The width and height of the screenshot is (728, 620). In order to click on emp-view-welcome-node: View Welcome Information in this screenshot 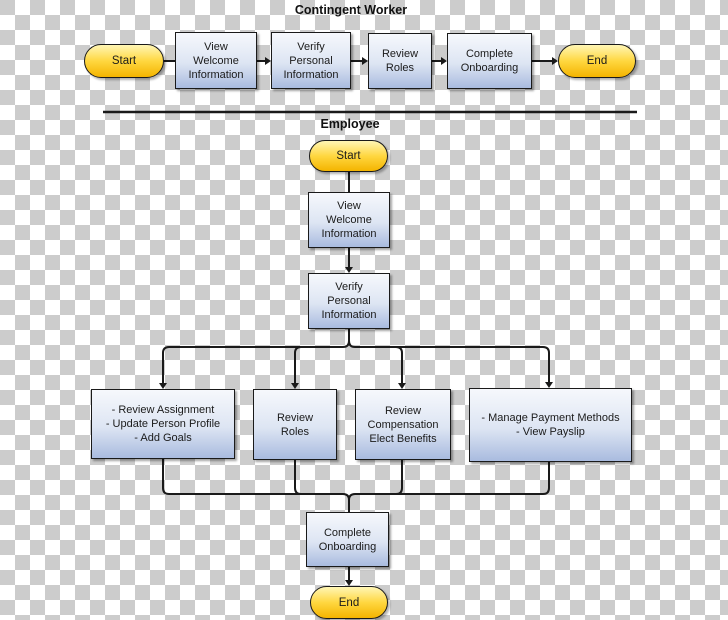, I will do `click(349, 220)`.